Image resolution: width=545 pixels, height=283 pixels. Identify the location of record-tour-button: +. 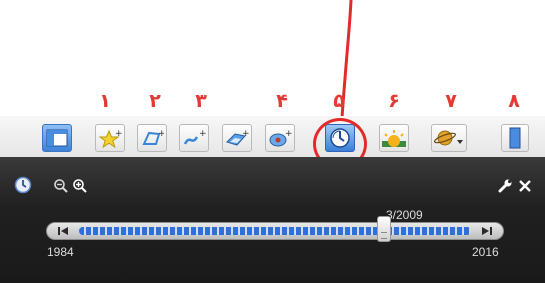
(280, 138).